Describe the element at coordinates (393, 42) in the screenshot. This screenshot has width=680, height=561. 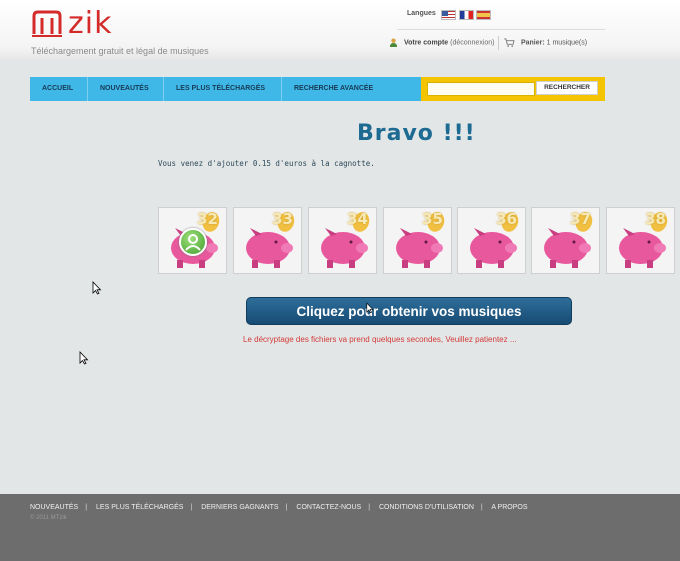
I see `user-icon` at that location.